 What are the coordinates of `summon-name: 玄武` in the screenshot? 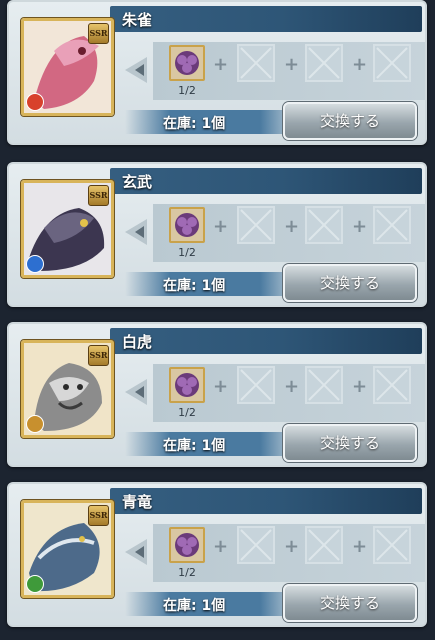 It's located at (137, 182).